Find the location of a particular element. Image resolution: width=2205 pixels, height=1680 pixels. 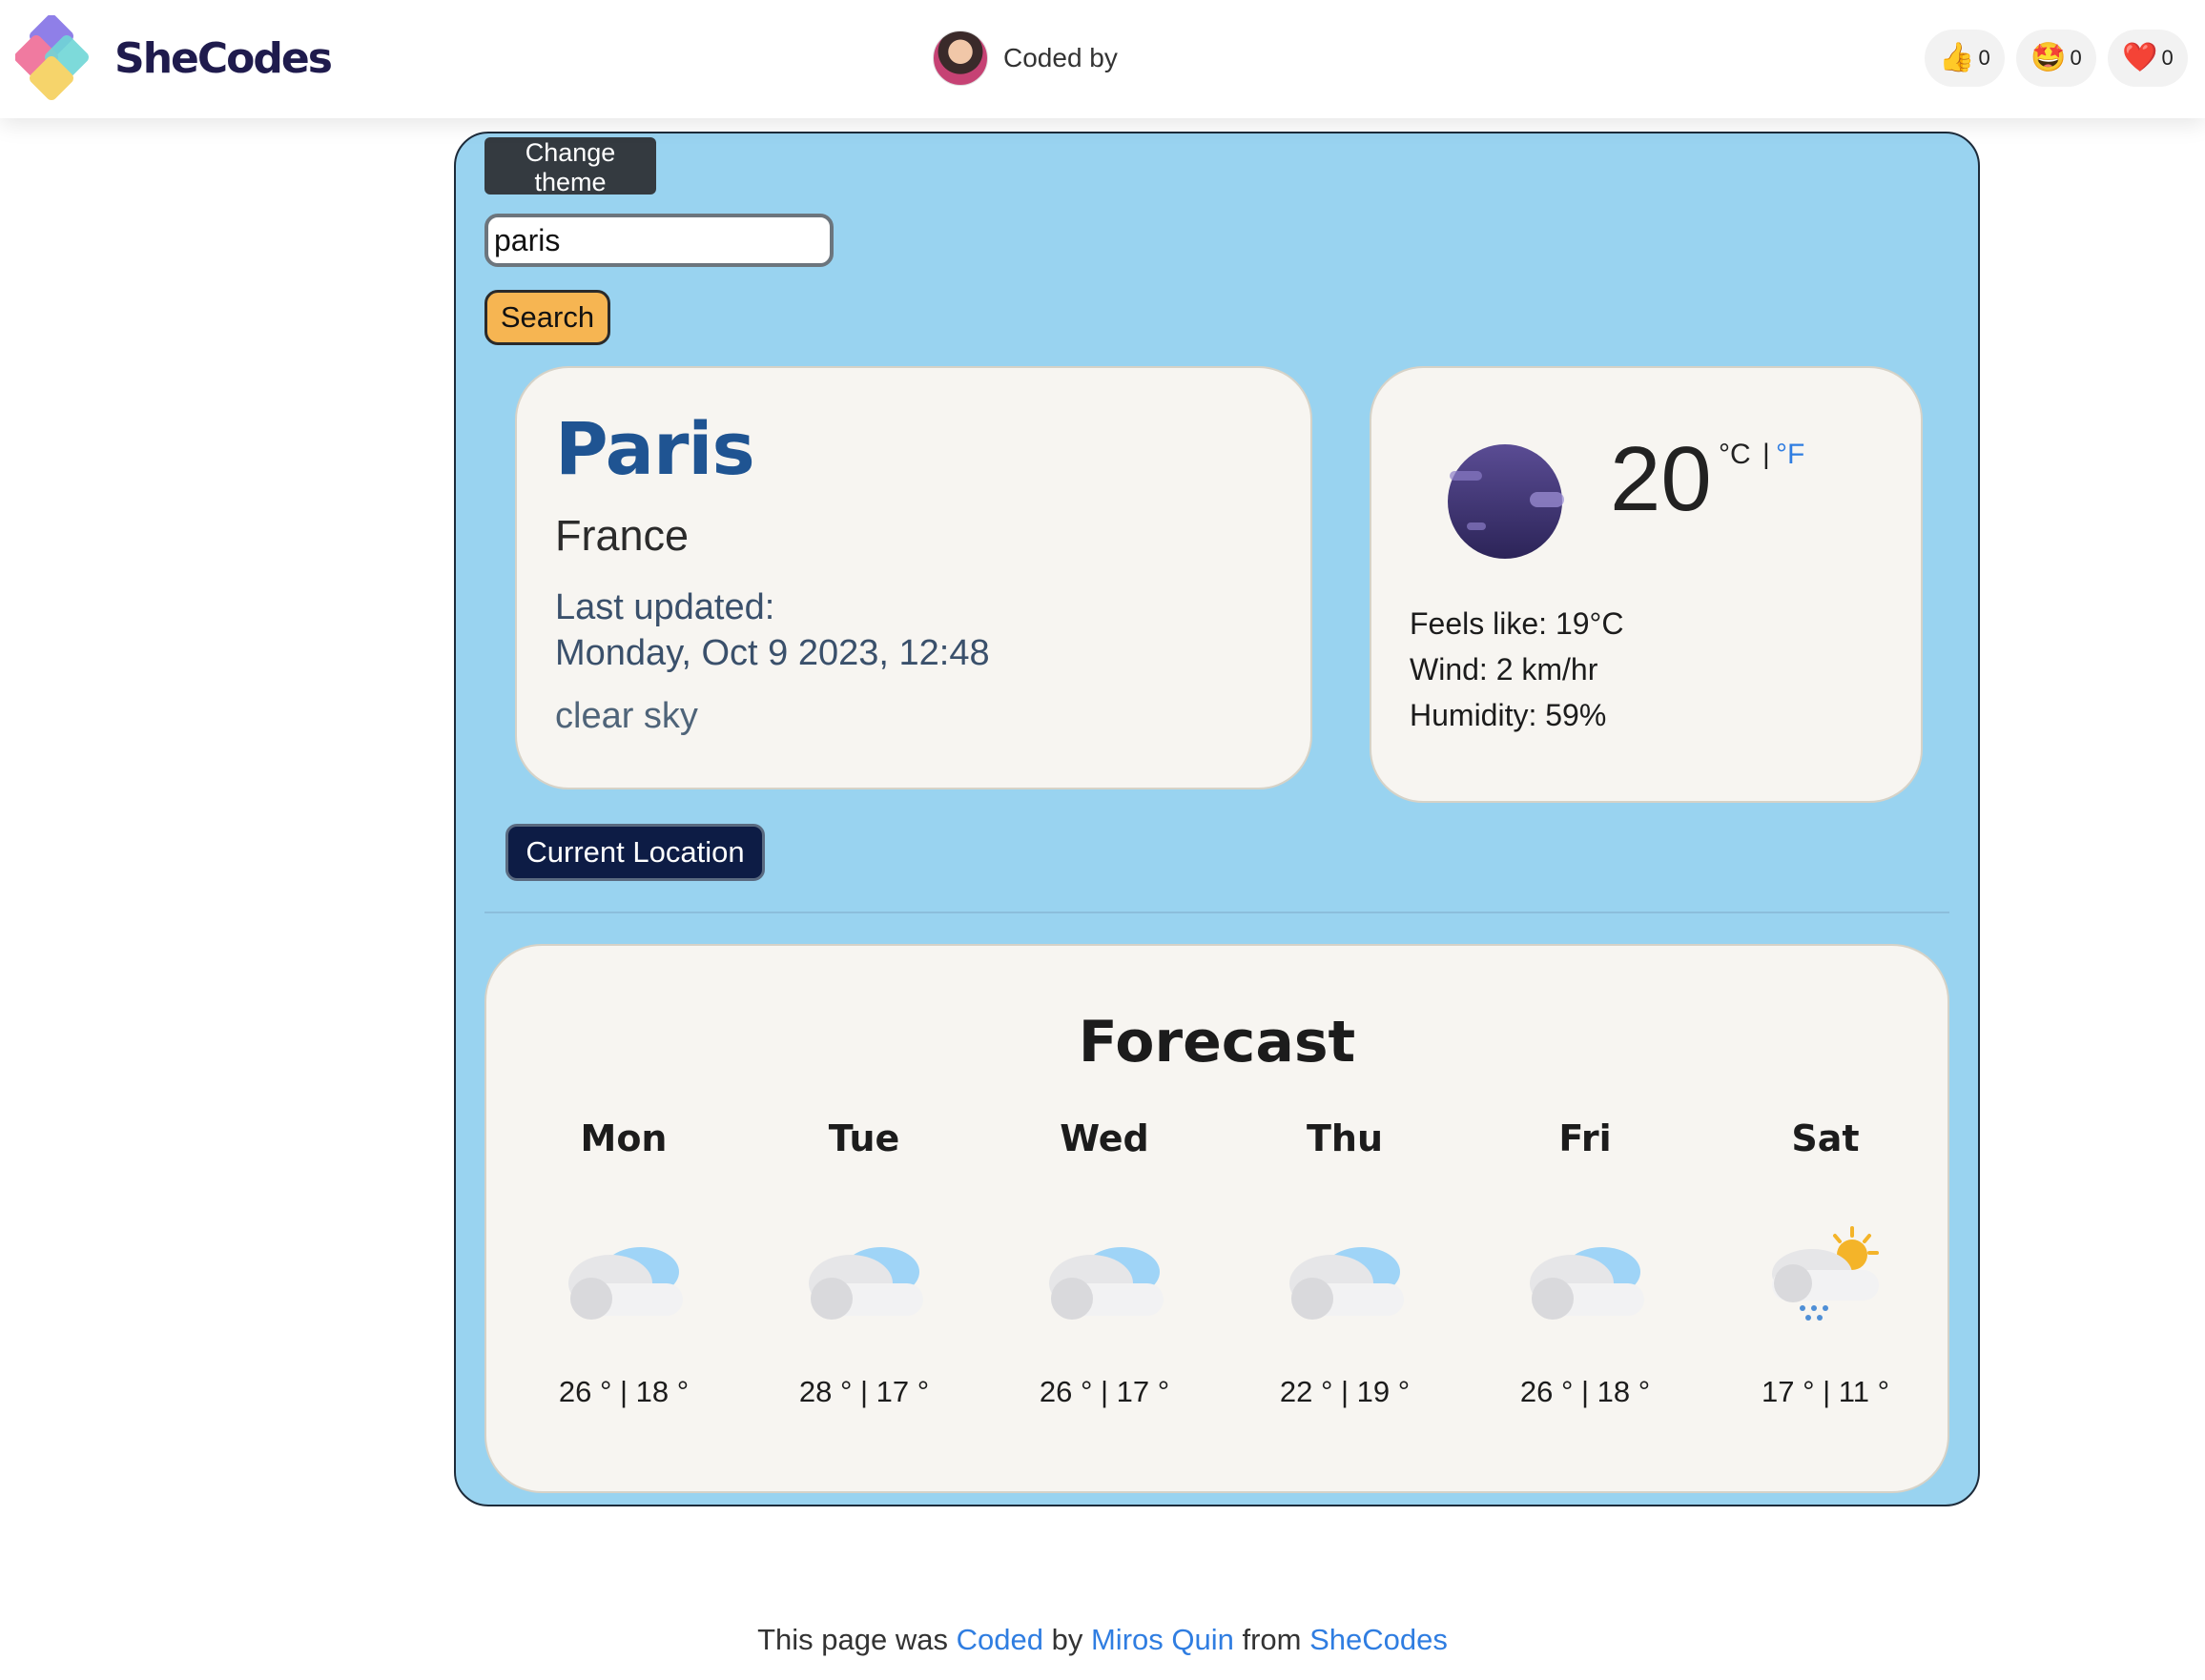

fahrenheit-link: °F is located at coordinates (1790, 455).